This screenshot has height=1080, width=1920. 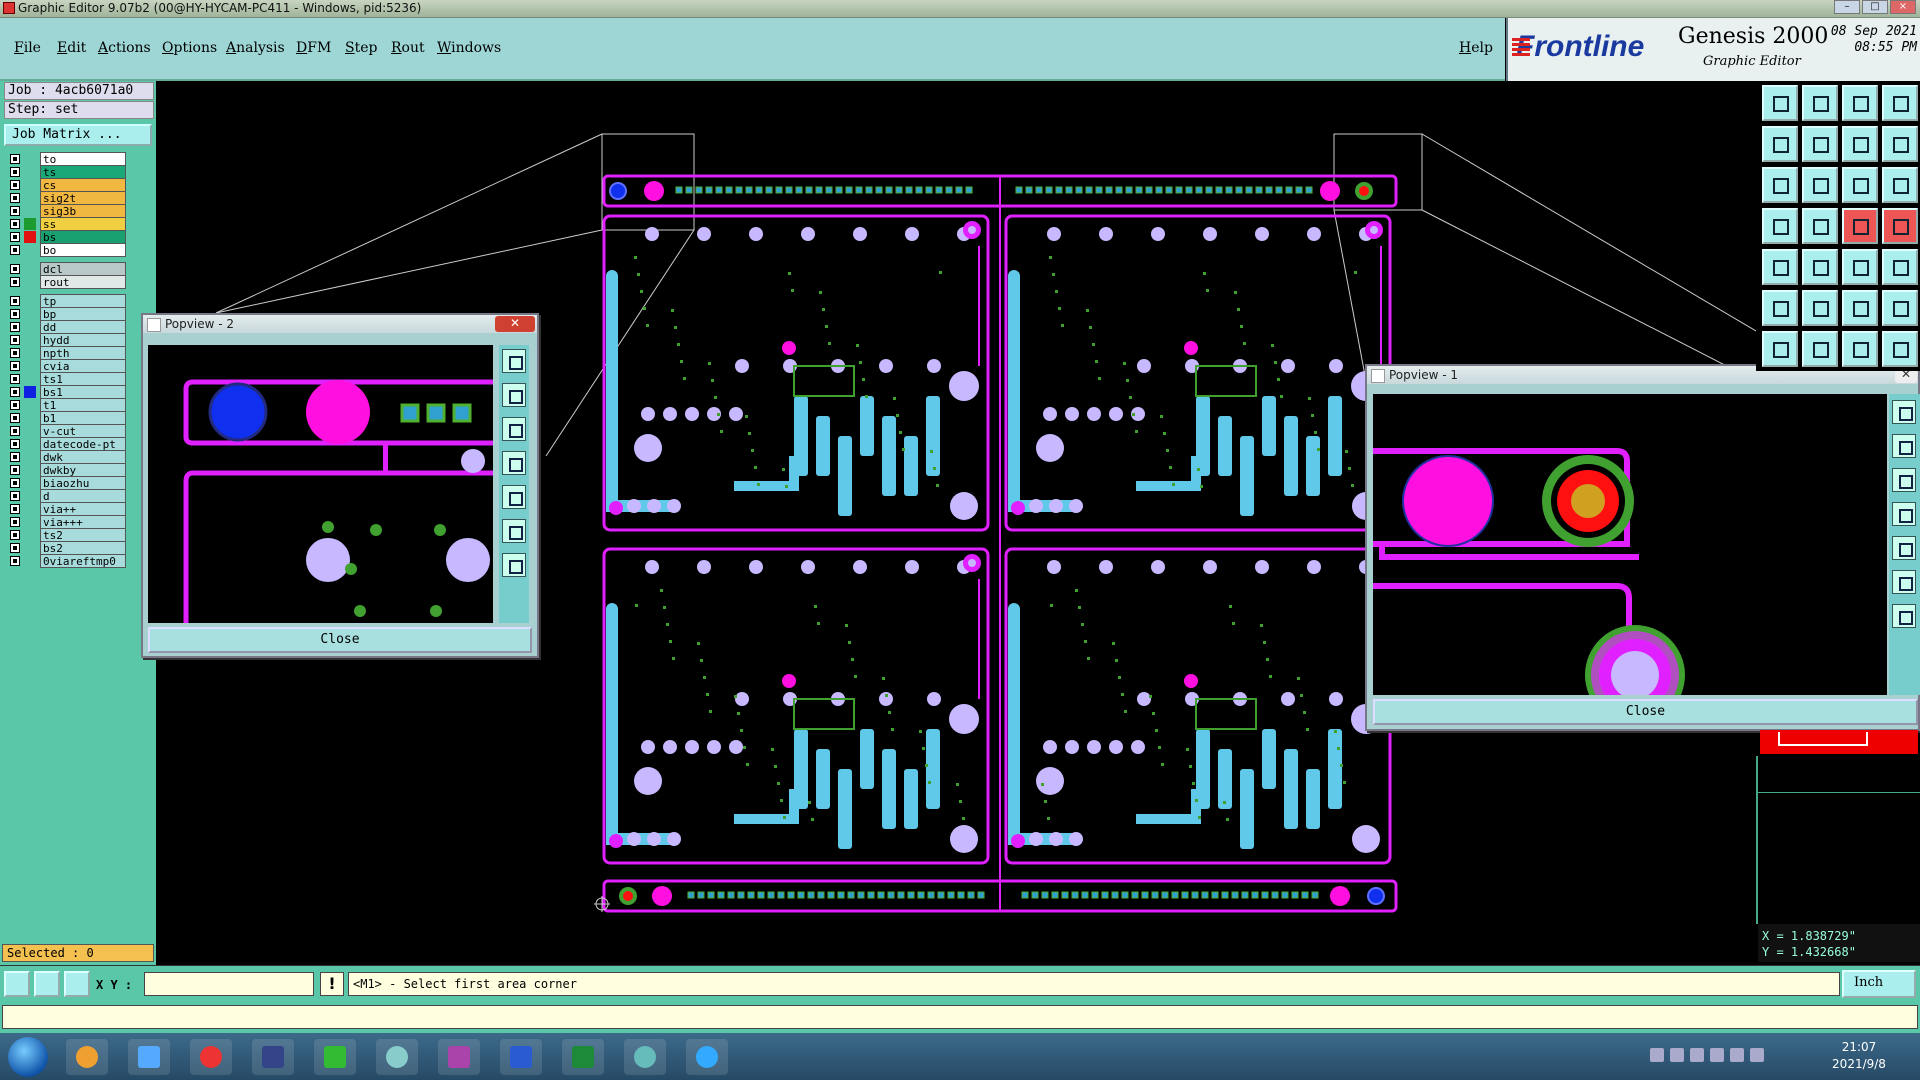 I want to click on mini-map, so click(x=1838, y=840).